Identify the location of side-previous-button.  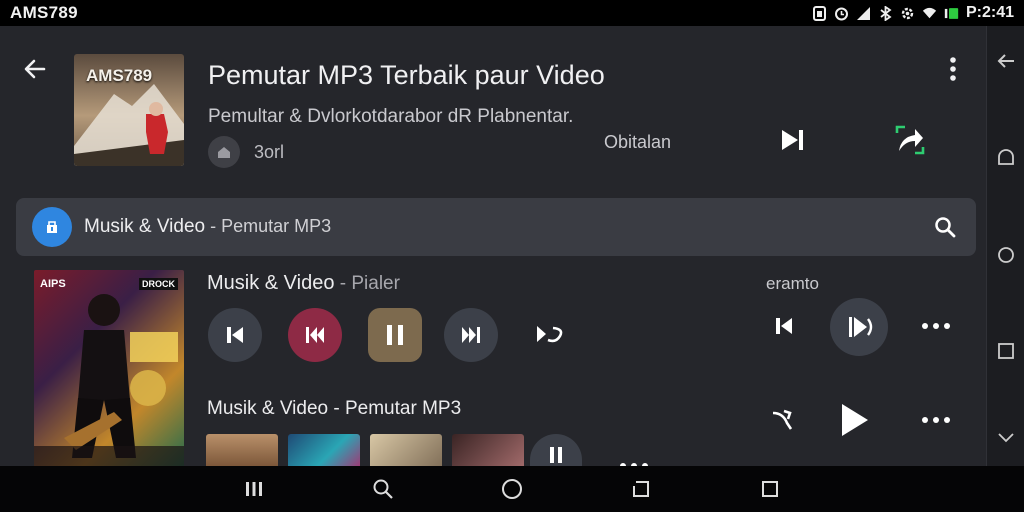
(784, 326).